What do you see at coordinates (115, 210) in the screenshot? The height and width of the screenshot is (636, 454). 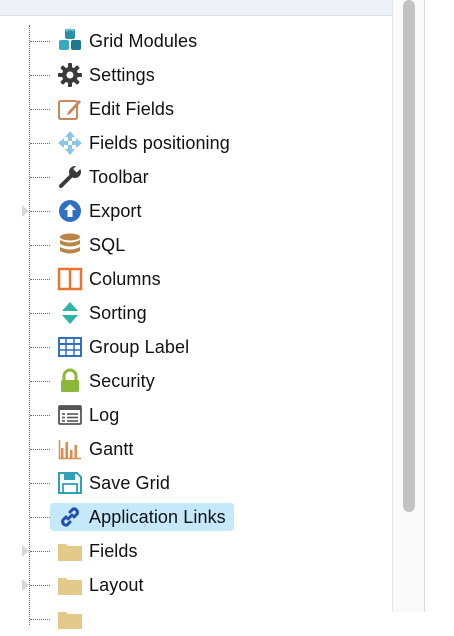 I see `tree-item-label: Export` at bounding box center [115, 210].